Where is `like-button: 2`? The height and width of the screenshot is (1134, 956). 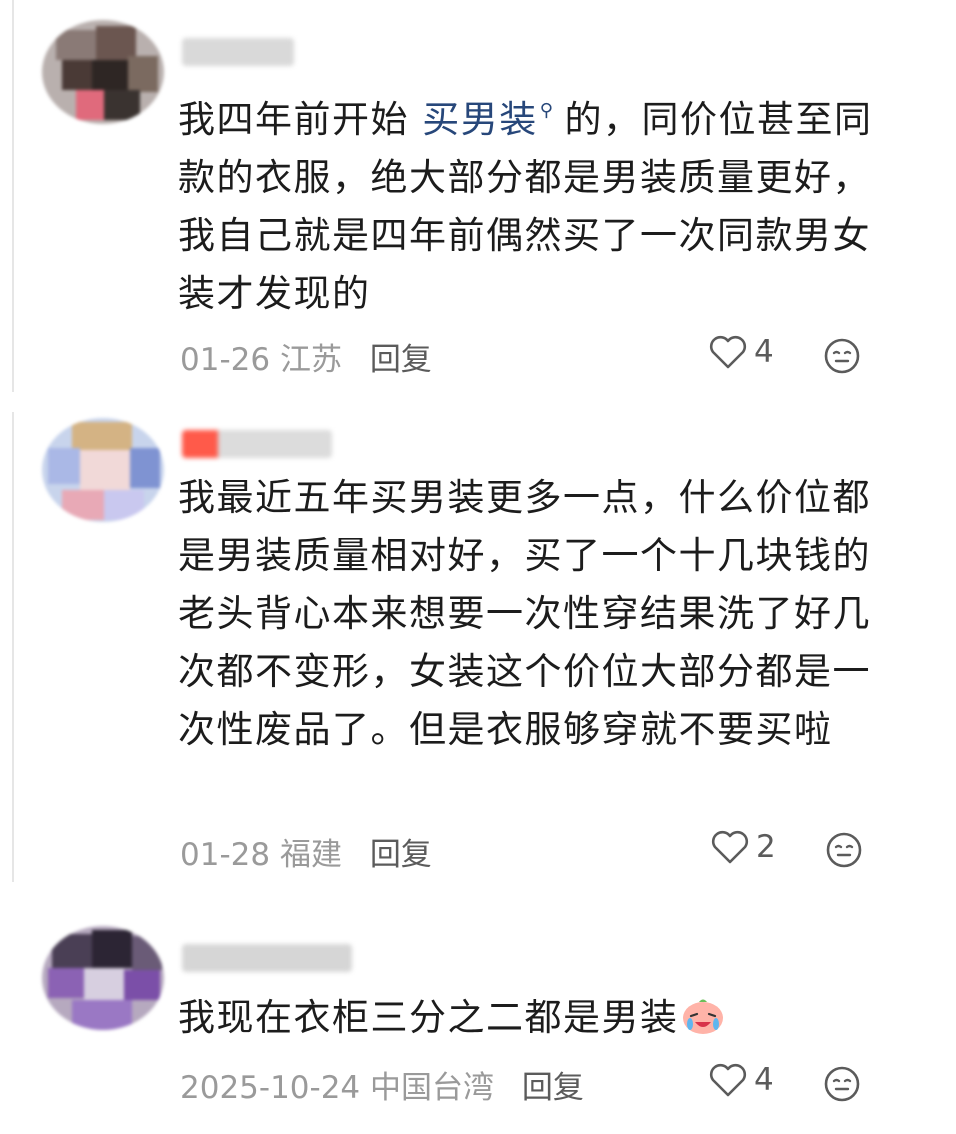
like-button: 2 is located at coordinates (743, 847).